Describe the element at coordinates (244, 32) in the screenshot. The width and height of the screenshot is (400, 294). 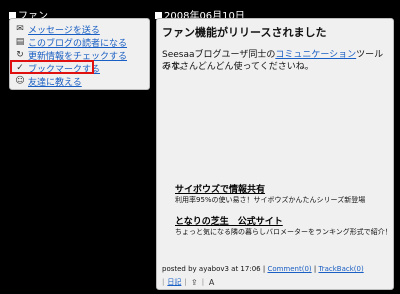
I see `article-title: ファン機能がリリースされました` at that location.